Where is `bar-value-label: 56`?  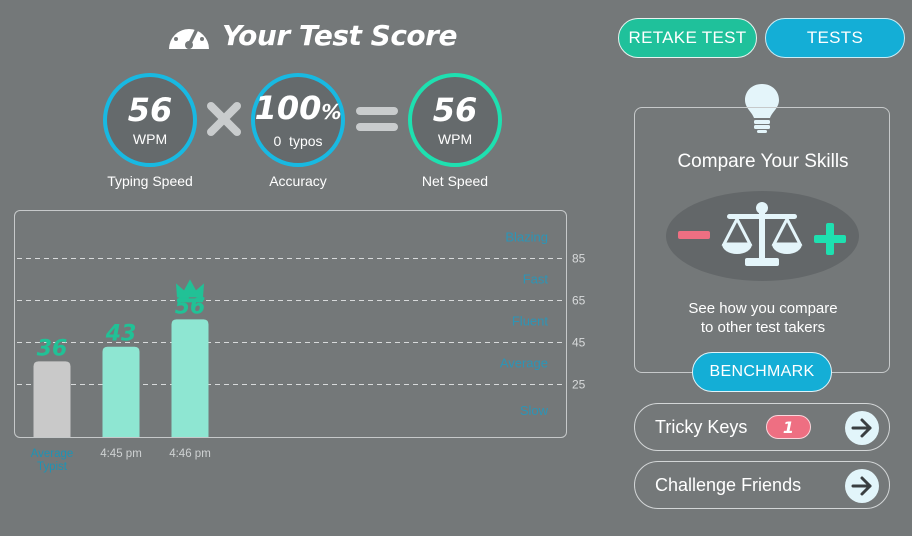
bar-value-label: 56 is located at coordinates (190, 306).